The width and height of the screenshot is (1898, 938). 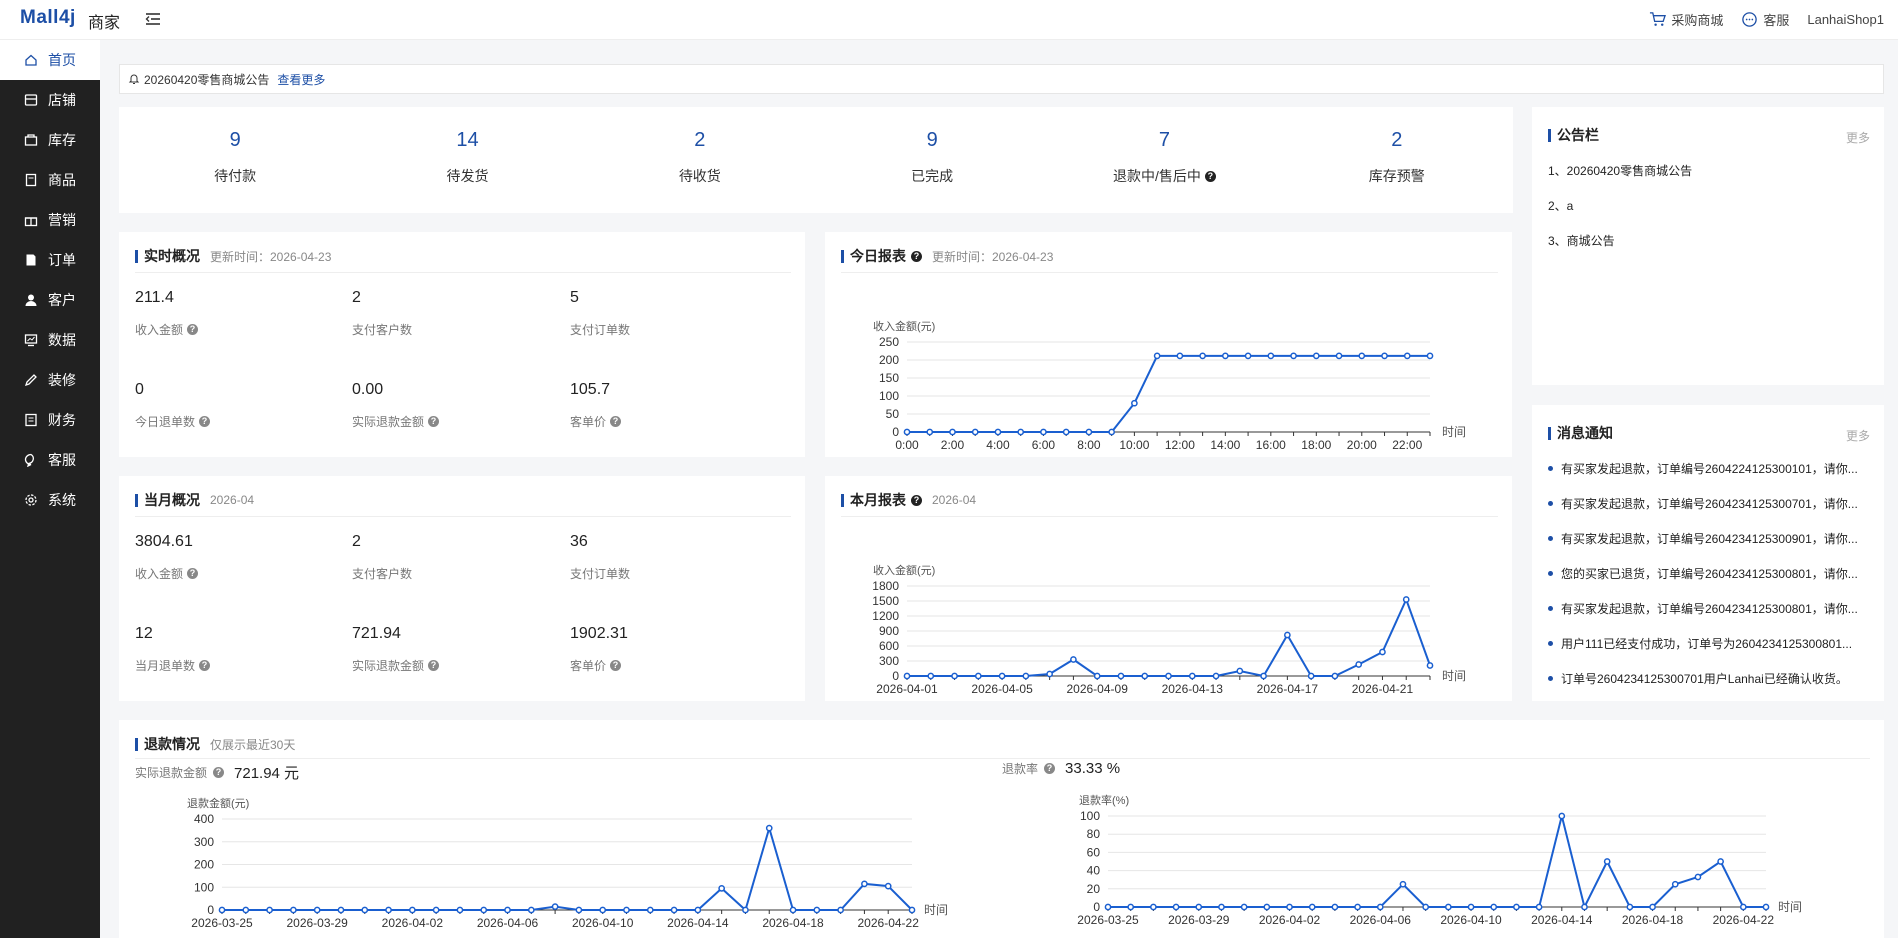 What do you see at coordinates (1708, 678) in the screenshot?
I see `message-item: 订单号2604234125300701用户Lanhai已经确认收货。` at bounding box center [1708, 678].